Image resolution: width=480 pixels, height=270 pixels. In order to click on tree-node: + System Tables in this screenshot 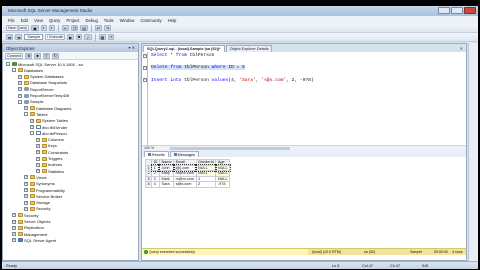, I will do `click(49, 121)`.